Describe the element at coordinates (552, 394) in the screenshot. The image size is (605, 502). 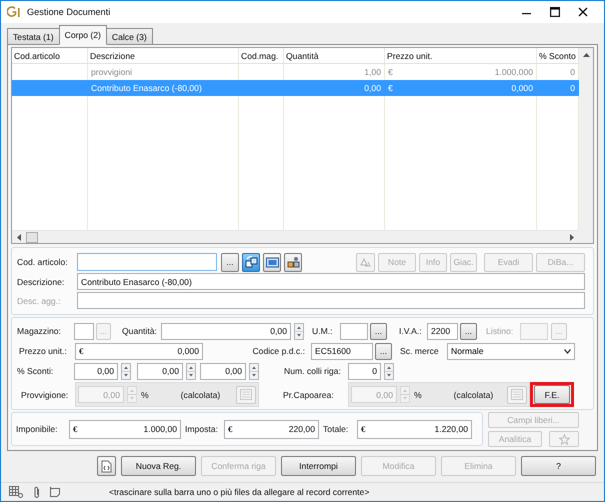
I see `fe-button: F.E.` at that location.